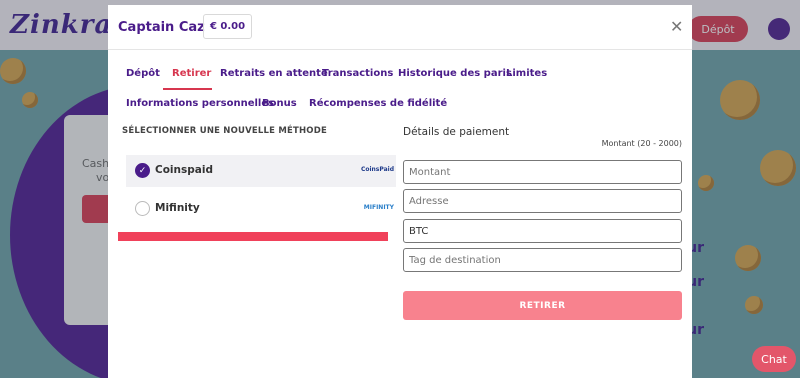  Describe the element at coordinates (542, 201) in the screenshot. I see `address-field` at that location.